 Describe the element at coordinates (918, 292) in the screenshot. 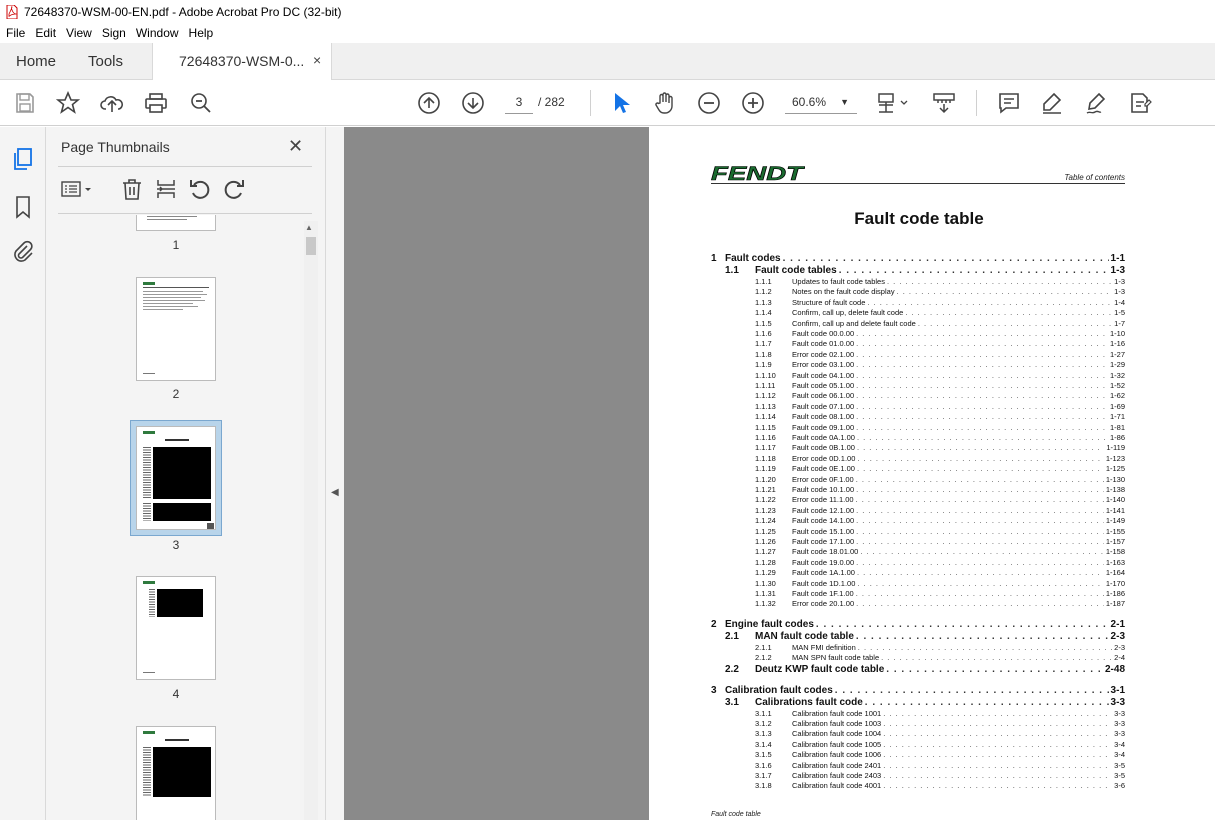

I see `toc-entry: 1.1.2 Notes on the fault code display 1-3` at that location.